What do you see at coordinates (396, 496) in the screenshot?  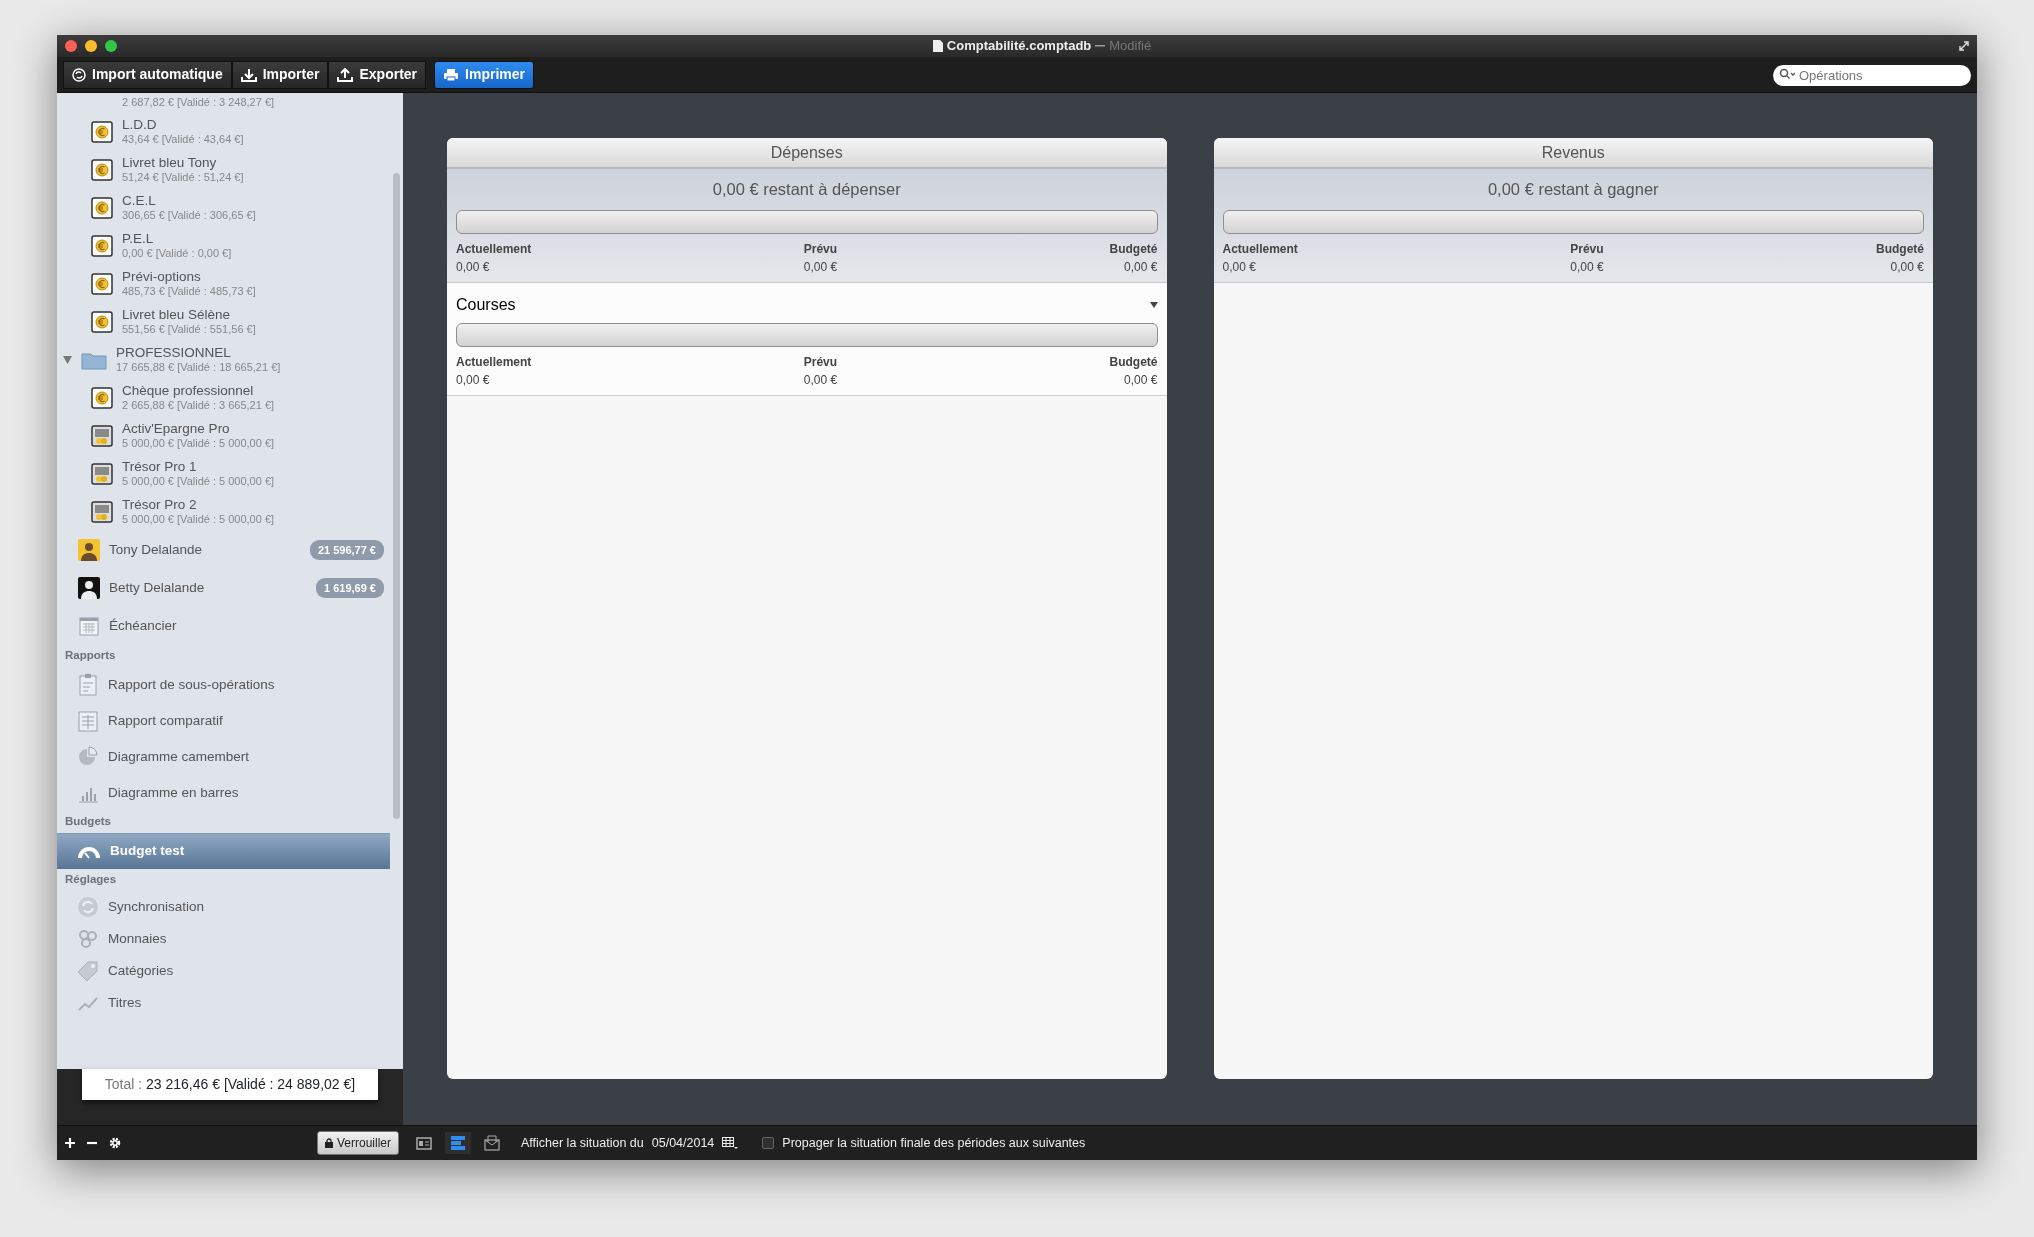 I see `scrollbar-thumb` at bounding box center [396, 496].